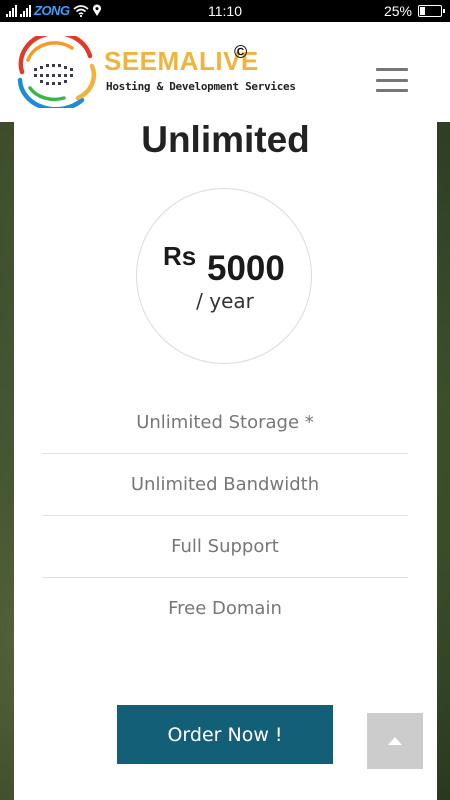 The image size is (450, 800). Describe the element at coordinates (225, 485) in the screenshot. I see `feature-item: Unlimited Bandwidth` at that location.